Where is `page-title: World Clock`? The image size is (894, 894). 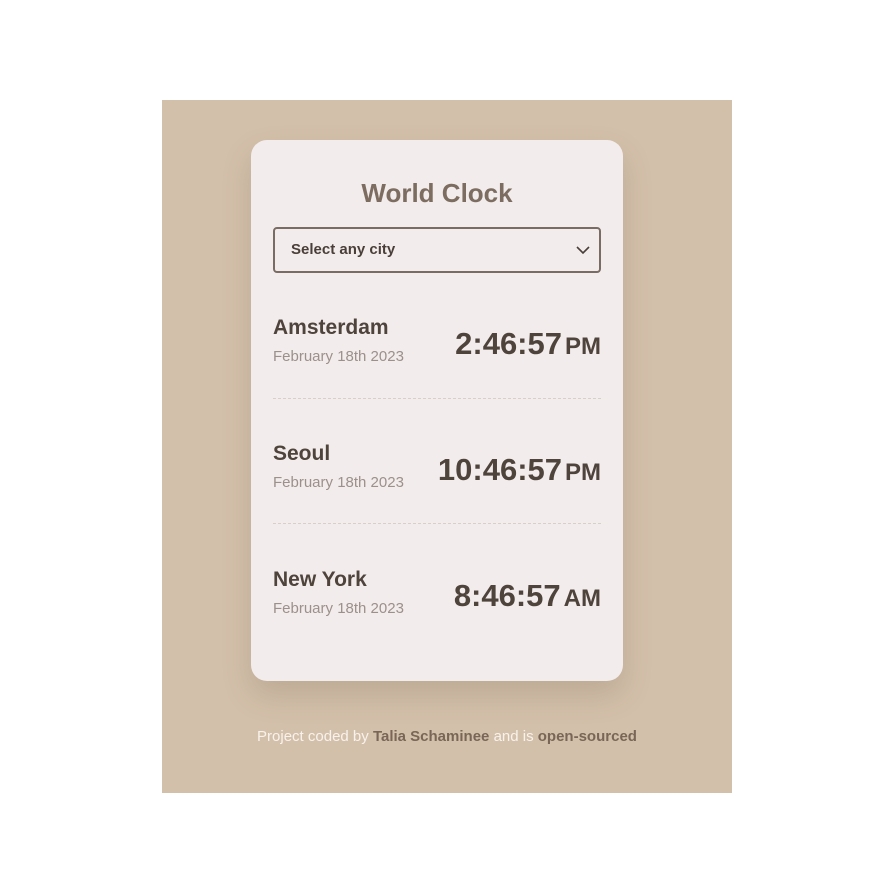
page-title: World Clock is located at coordinates (437, 193).